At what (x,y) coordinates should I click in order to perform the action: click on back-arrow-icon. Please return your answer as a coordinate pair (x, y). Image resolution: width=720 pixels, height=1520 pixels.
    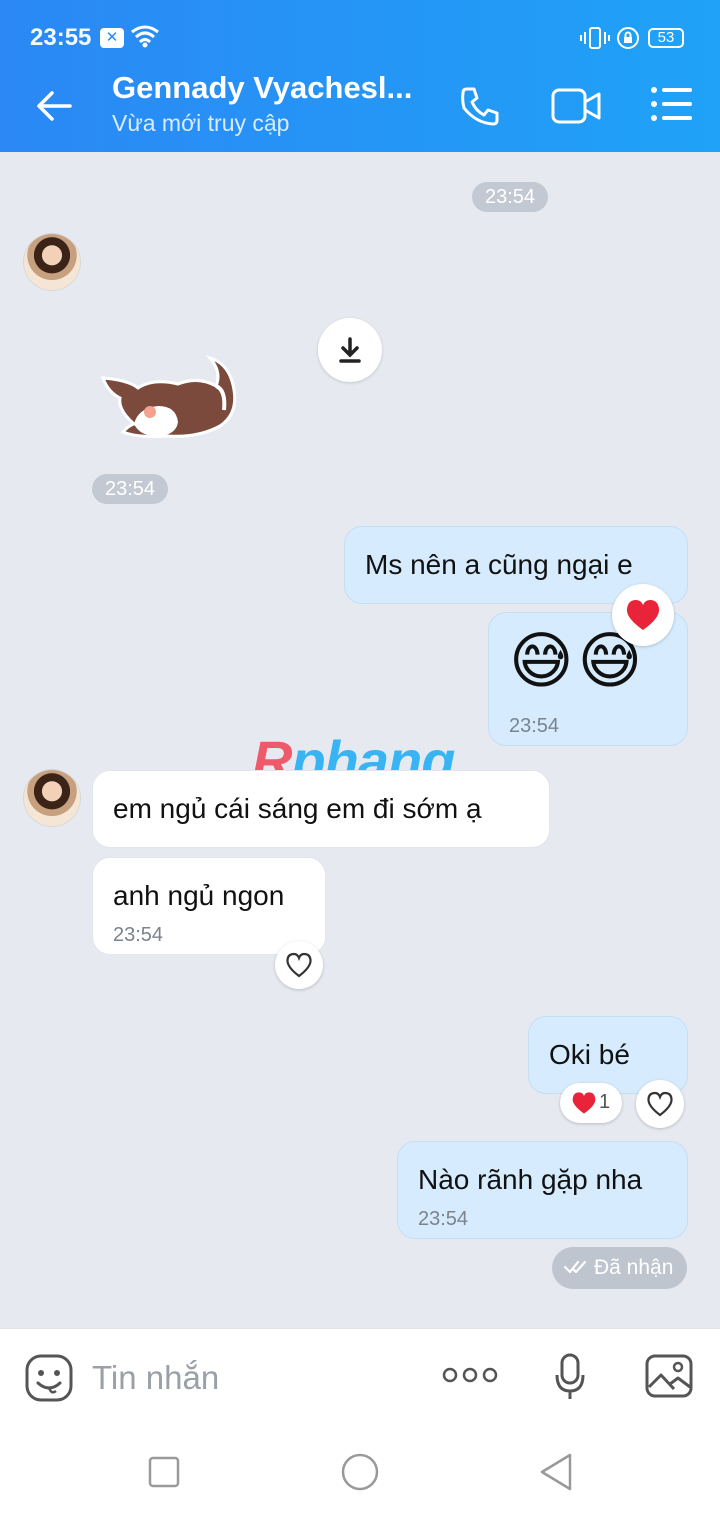
    Looking at the image, I should click on (54, 106).